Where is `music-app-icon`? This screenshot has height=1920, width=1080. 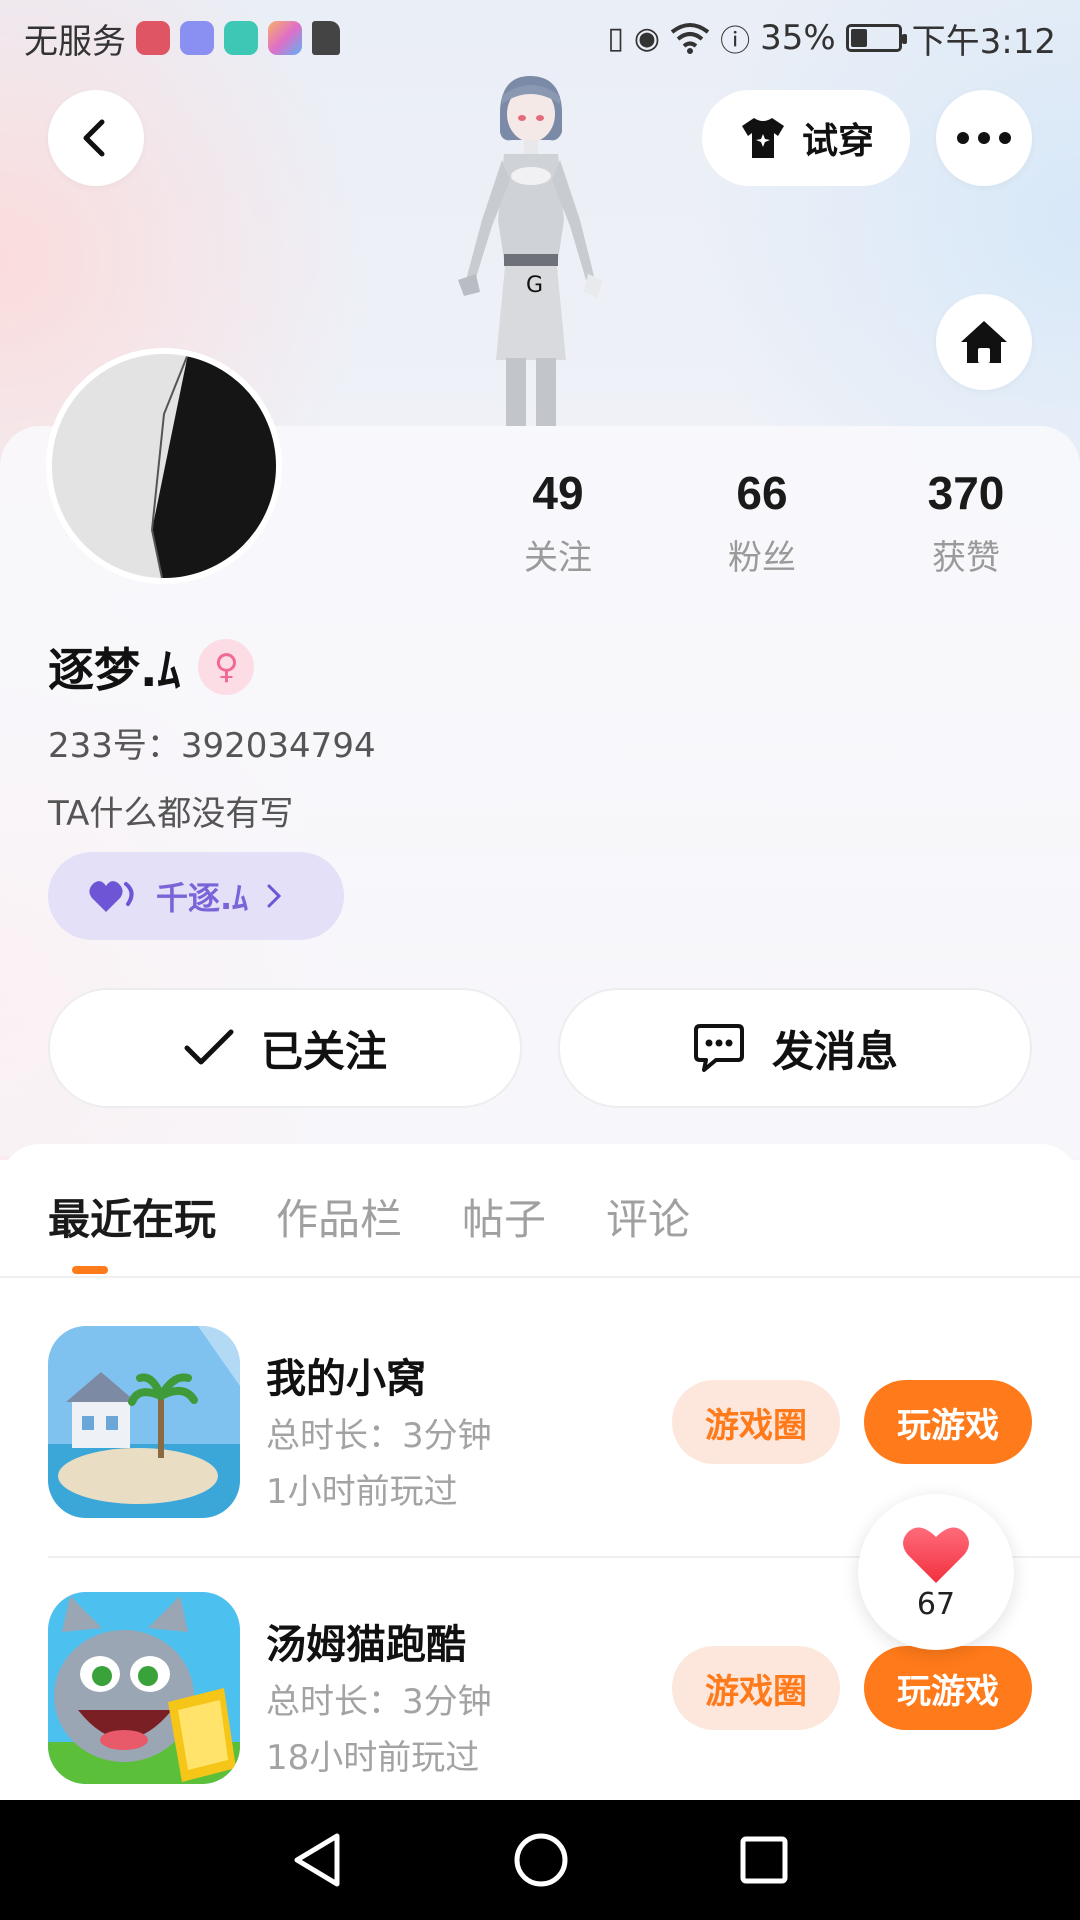 music-app-icon is located at coordinates (197, 38).